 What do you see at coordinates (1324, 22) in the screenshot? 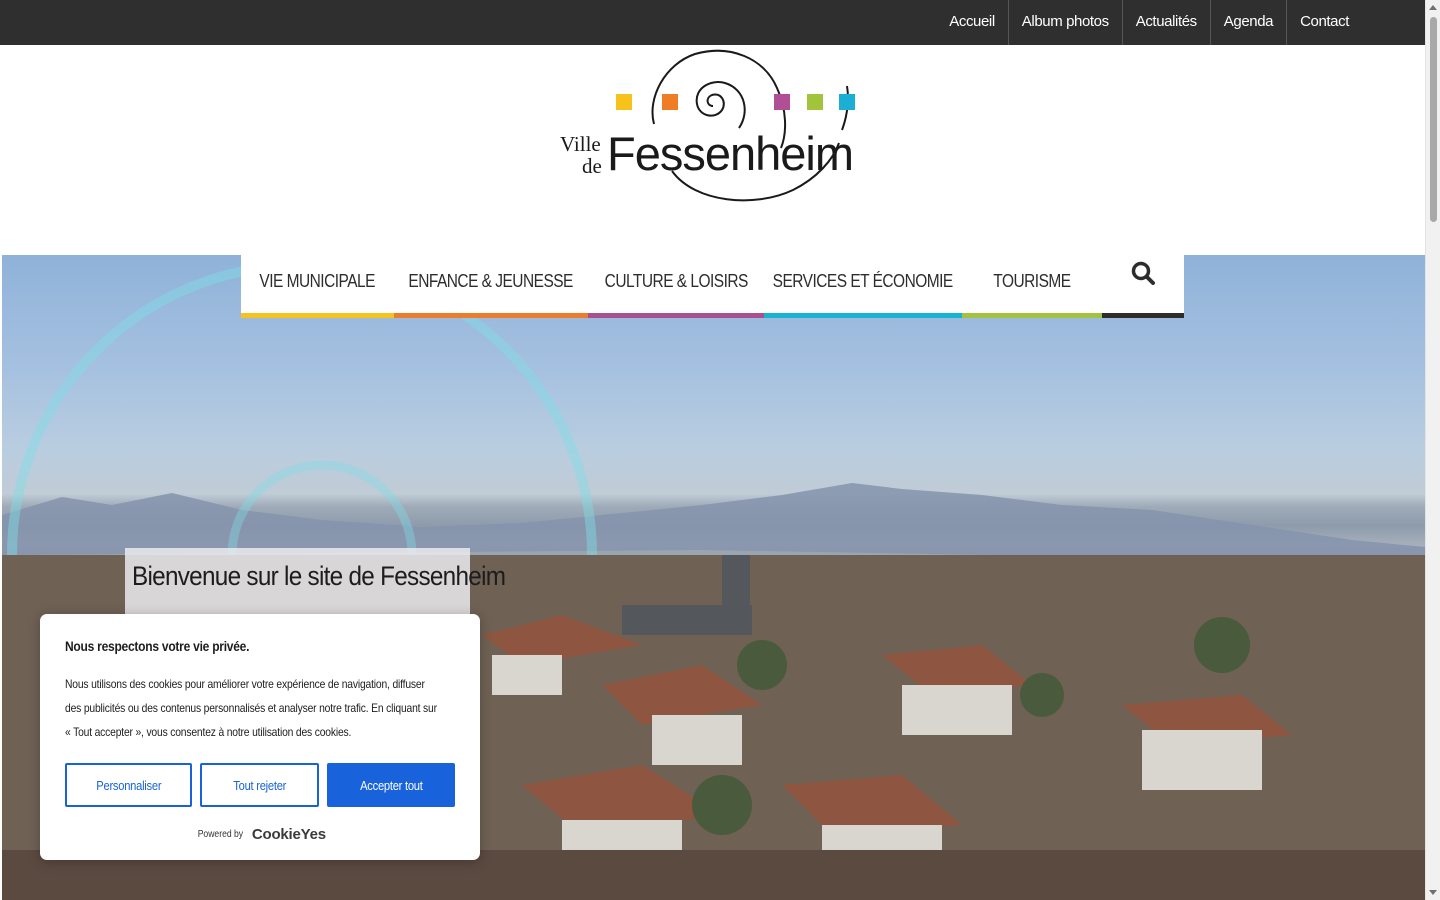
I see `top-nav-contact: Contact` at bounding box center [1324, 22].